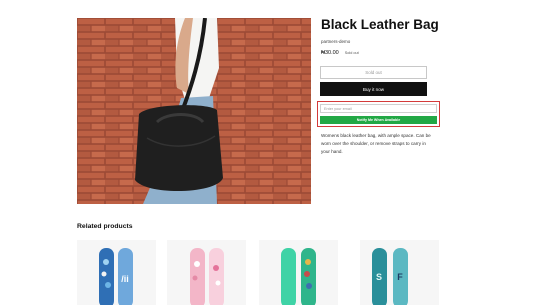 This screenshot has height=305, width=542. Describe the element at coordinates (125, 279) in the screenshot. I see `svg-text: /ii` at that location.